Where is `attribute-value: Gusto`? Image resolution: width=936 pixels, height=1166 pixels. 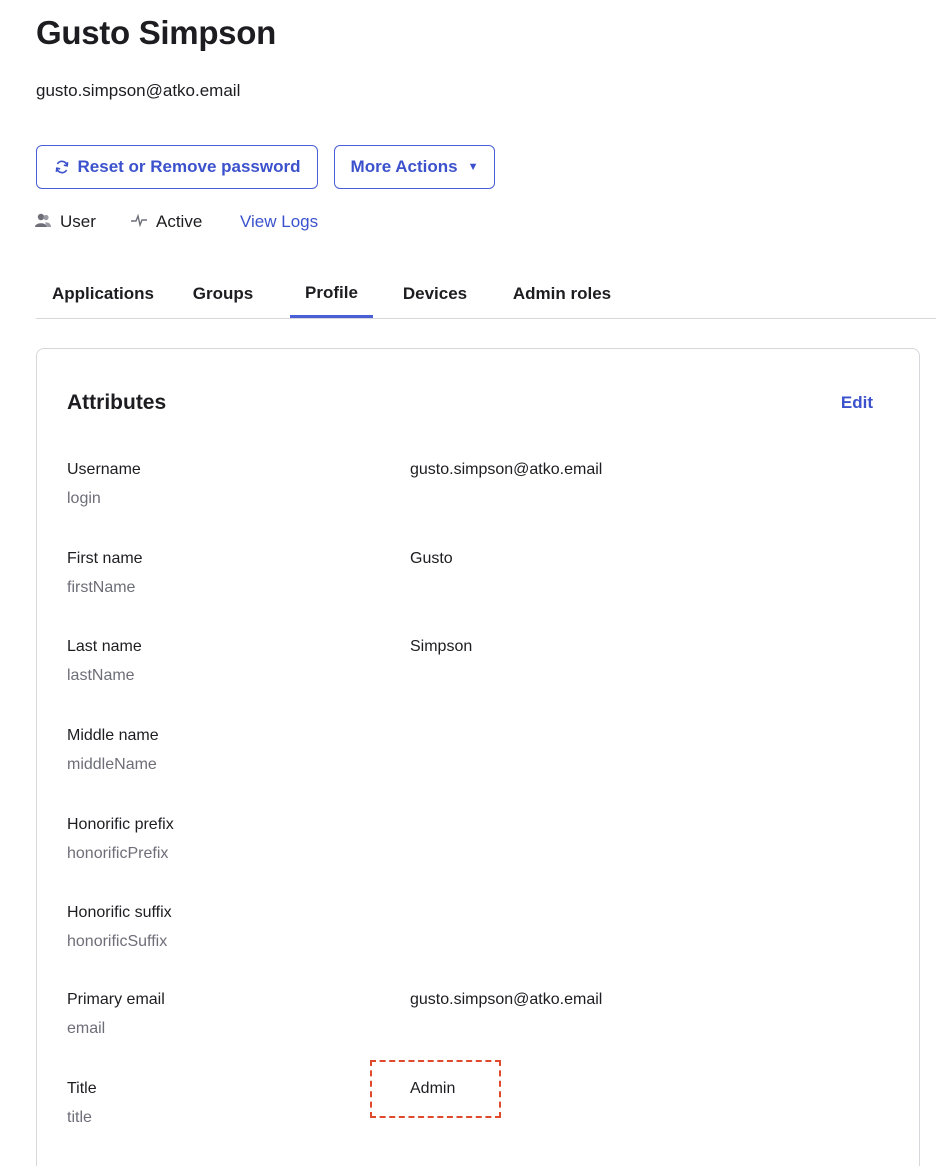 attribute-value: Gusto is located at coordinates (431, 558).